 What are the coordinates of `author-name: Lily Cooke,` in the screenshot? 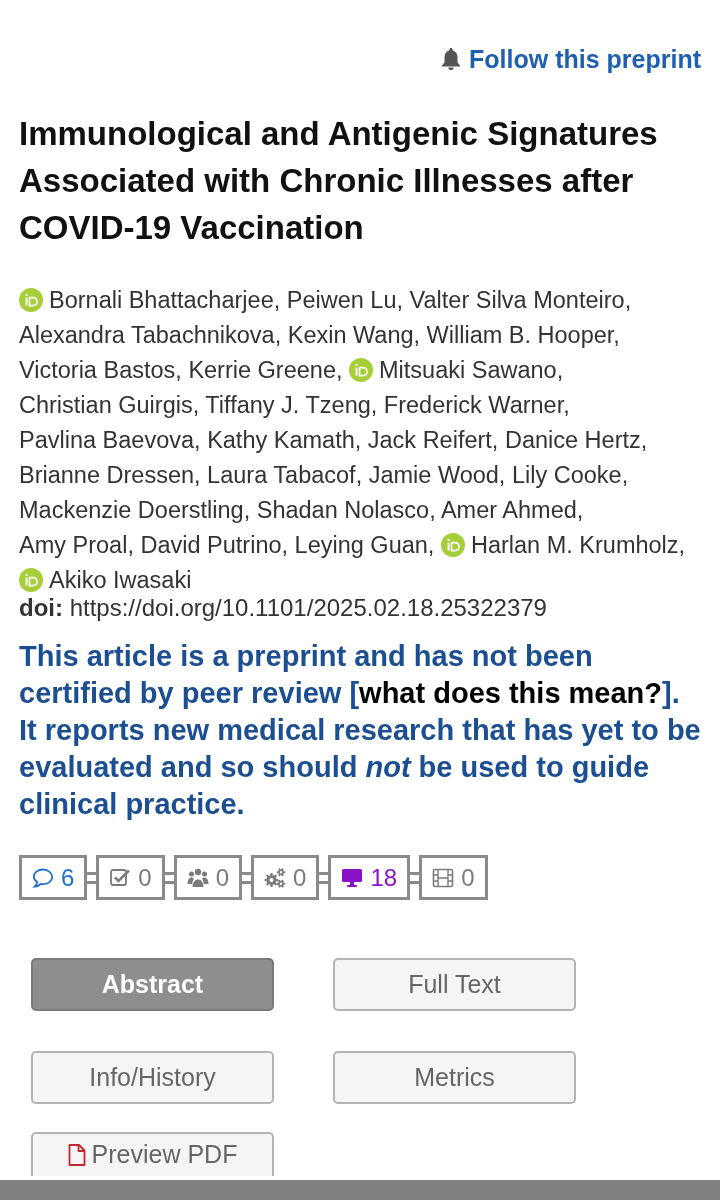 It's located at (570, 475).